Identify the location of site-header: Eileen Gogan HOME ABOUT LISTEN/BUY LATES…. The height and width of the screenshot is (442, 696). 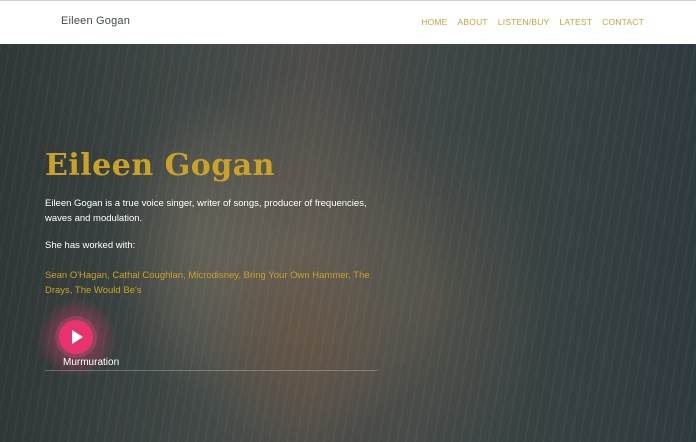
(348, 22).